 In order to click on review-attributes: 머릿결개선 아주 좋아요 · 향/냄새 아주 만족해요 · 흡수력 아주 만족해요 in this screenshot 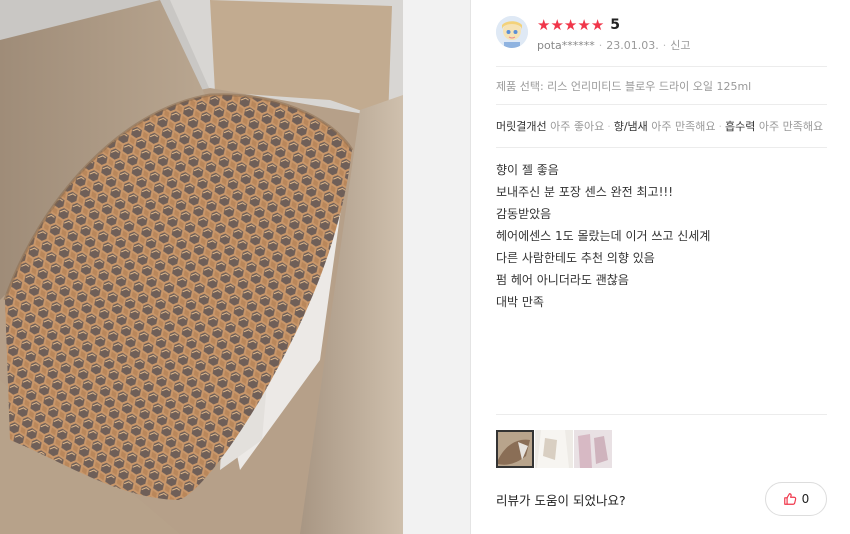, I will do `click(661, 126)`.